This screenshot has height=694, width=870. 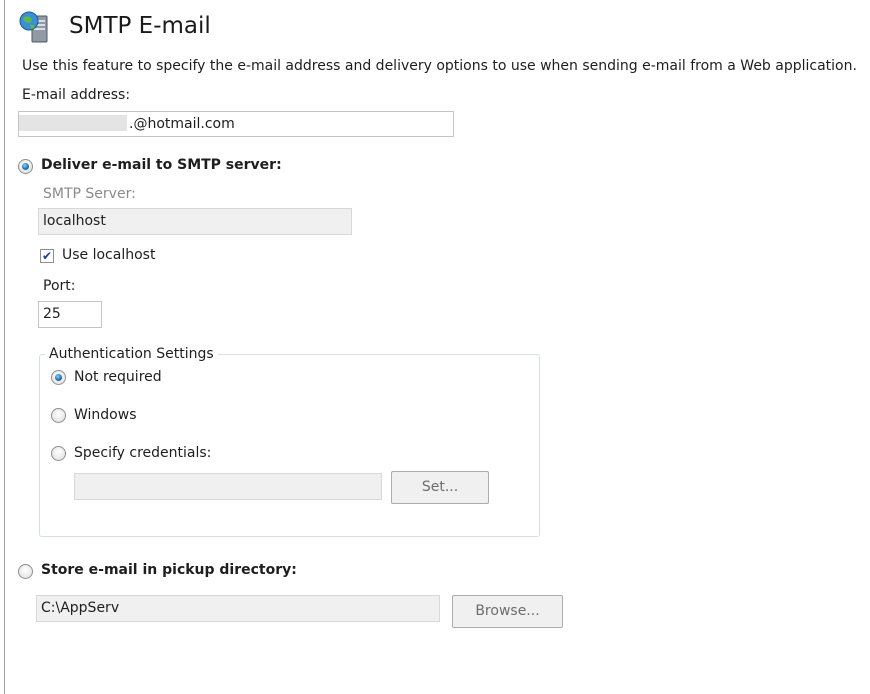 What do you see at coordinates (58, 377) in the screenshot?
I see `auth-not-required-radio` at bounding box center [58, 377].